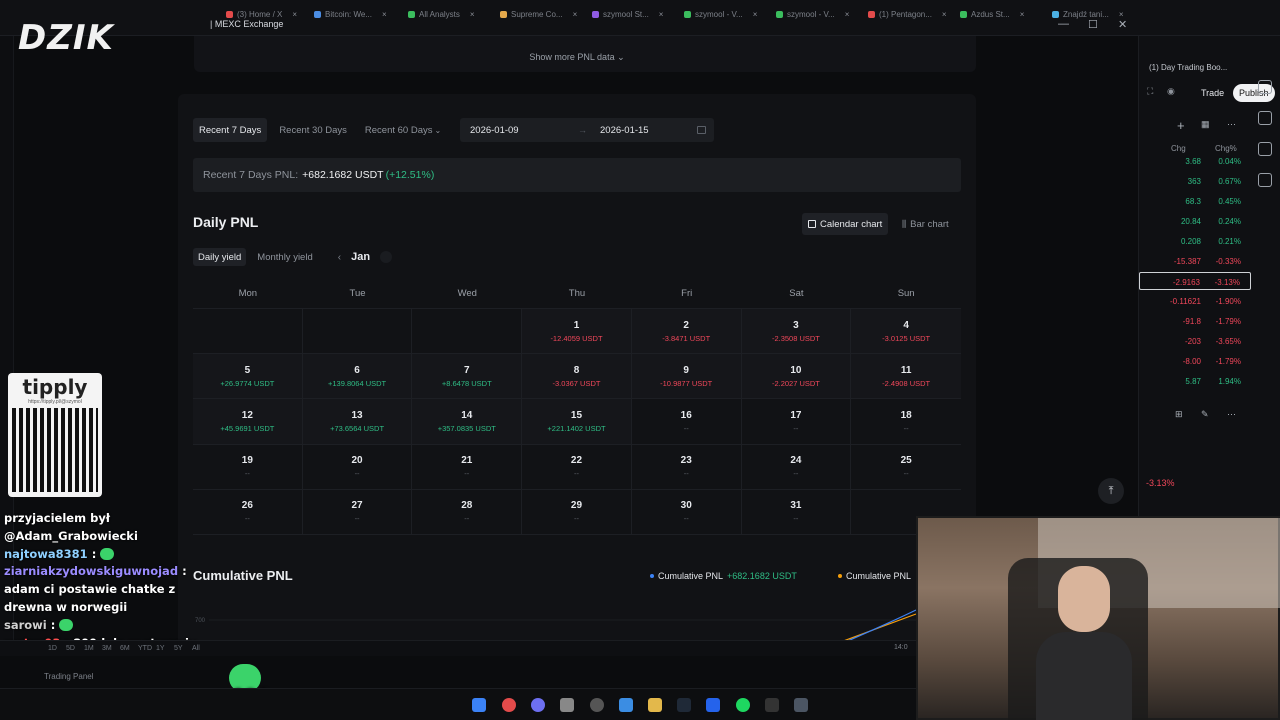 The width and height of the screenshot is (1280, 720). I want to click on camera-icon: ◉, so click(1171, 91).